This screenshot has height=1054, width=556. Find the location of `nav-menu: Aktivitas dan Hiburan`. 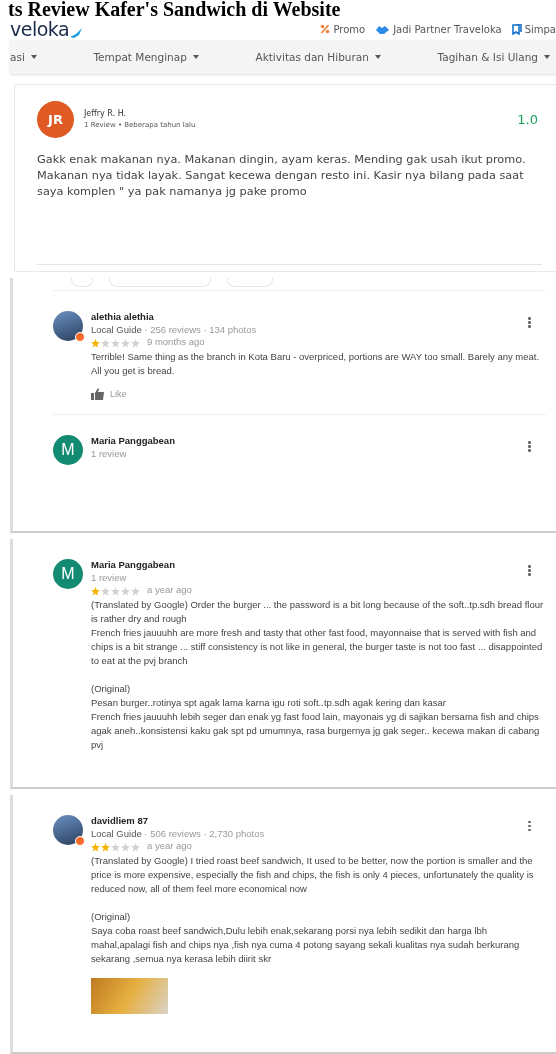

nav-menu: Aktivitas dan Hiburan is located at coordinates (318, 56).